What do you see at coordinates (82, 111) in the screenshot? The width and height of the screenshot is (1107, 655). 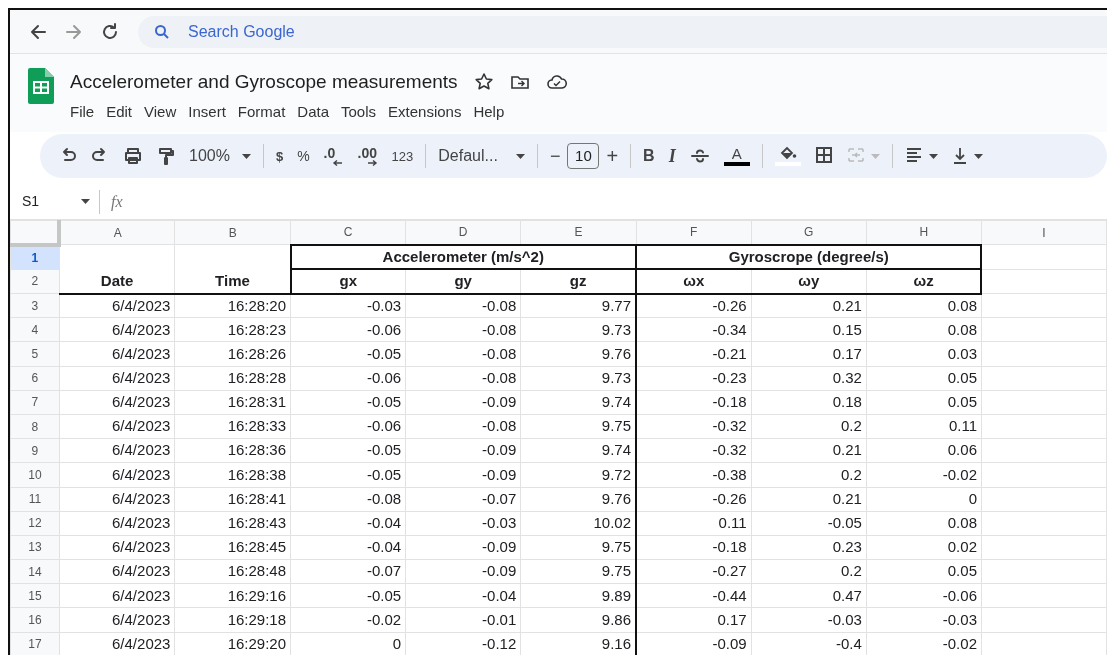 I see `menu-item: File` at bounding box center [82, 111].